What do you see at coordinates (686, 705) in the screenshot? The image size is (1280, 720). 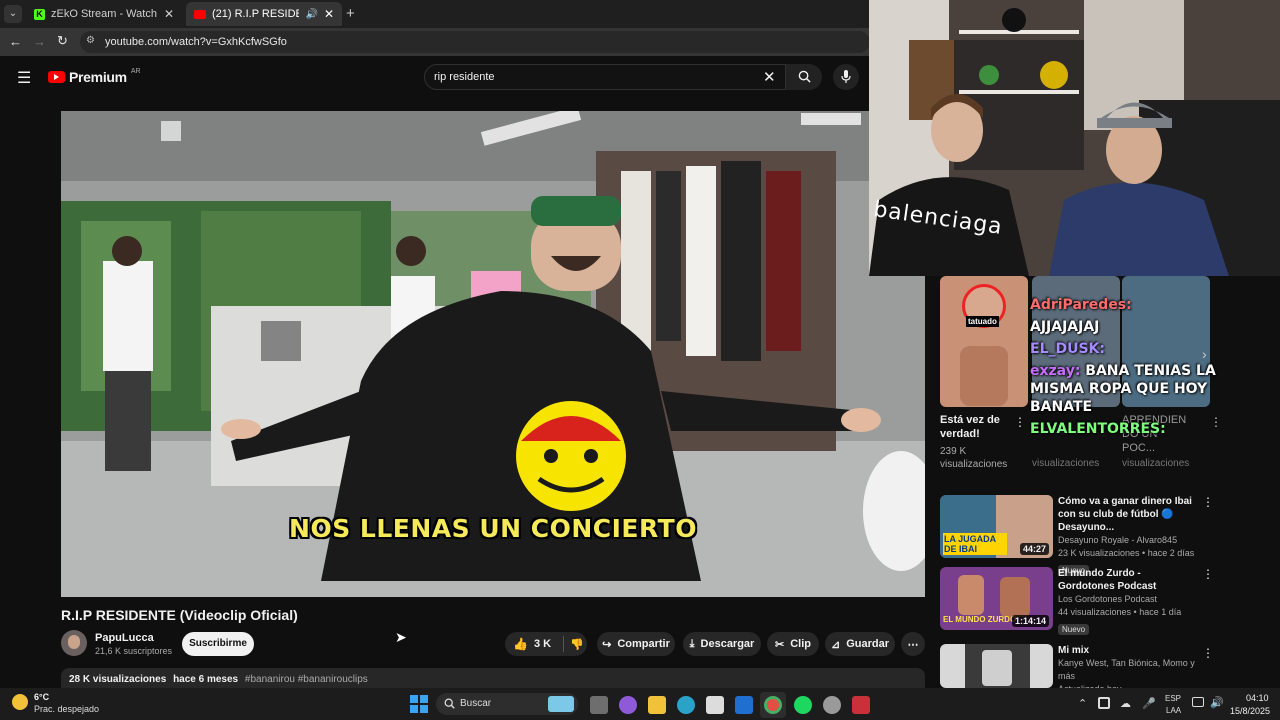 I see `edge-icon` at bounding box center [686, 705].